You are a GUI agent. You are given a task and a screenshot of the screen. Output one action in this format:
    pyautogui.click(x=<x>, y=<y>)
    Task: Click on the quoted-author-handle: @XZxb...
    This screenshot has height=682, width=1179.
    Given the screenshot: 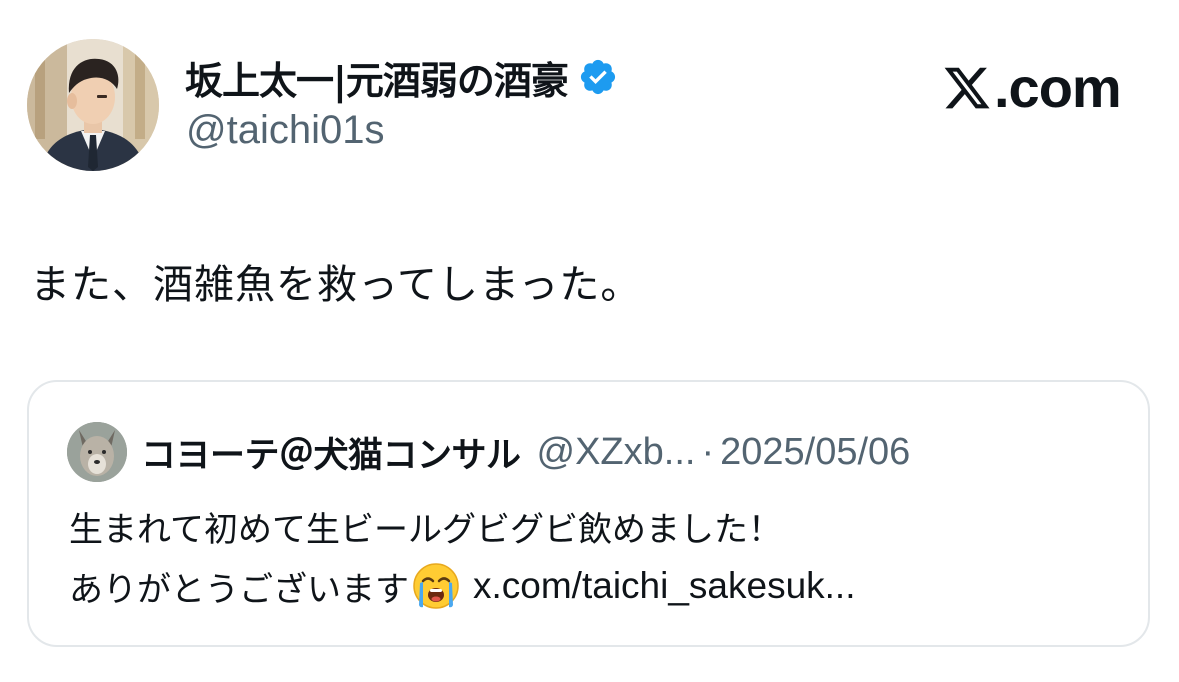 What is the action you would take?
    pyautogui.click(x=616, y=452)
    